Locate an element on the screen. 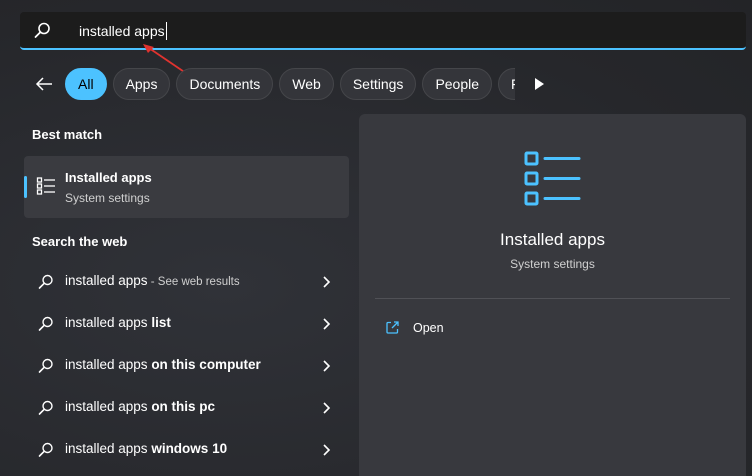  web-result-text: installed apps windows 10 is located at coordinates (146, 448).